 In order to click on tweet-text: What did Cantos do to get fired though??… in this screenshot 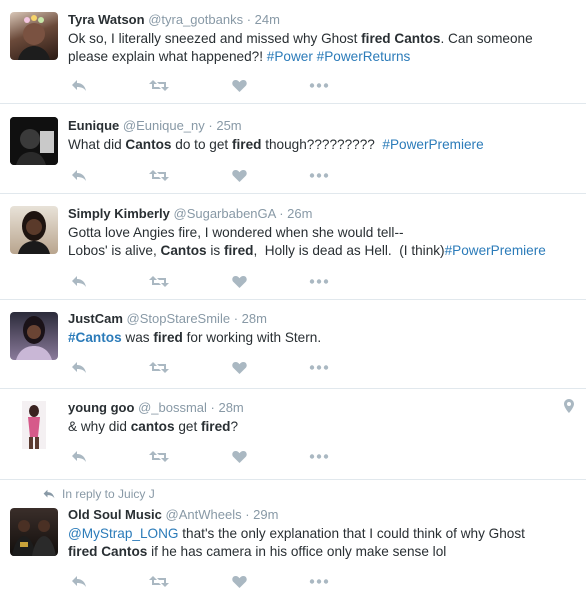, I will do `click(322, 145)`.